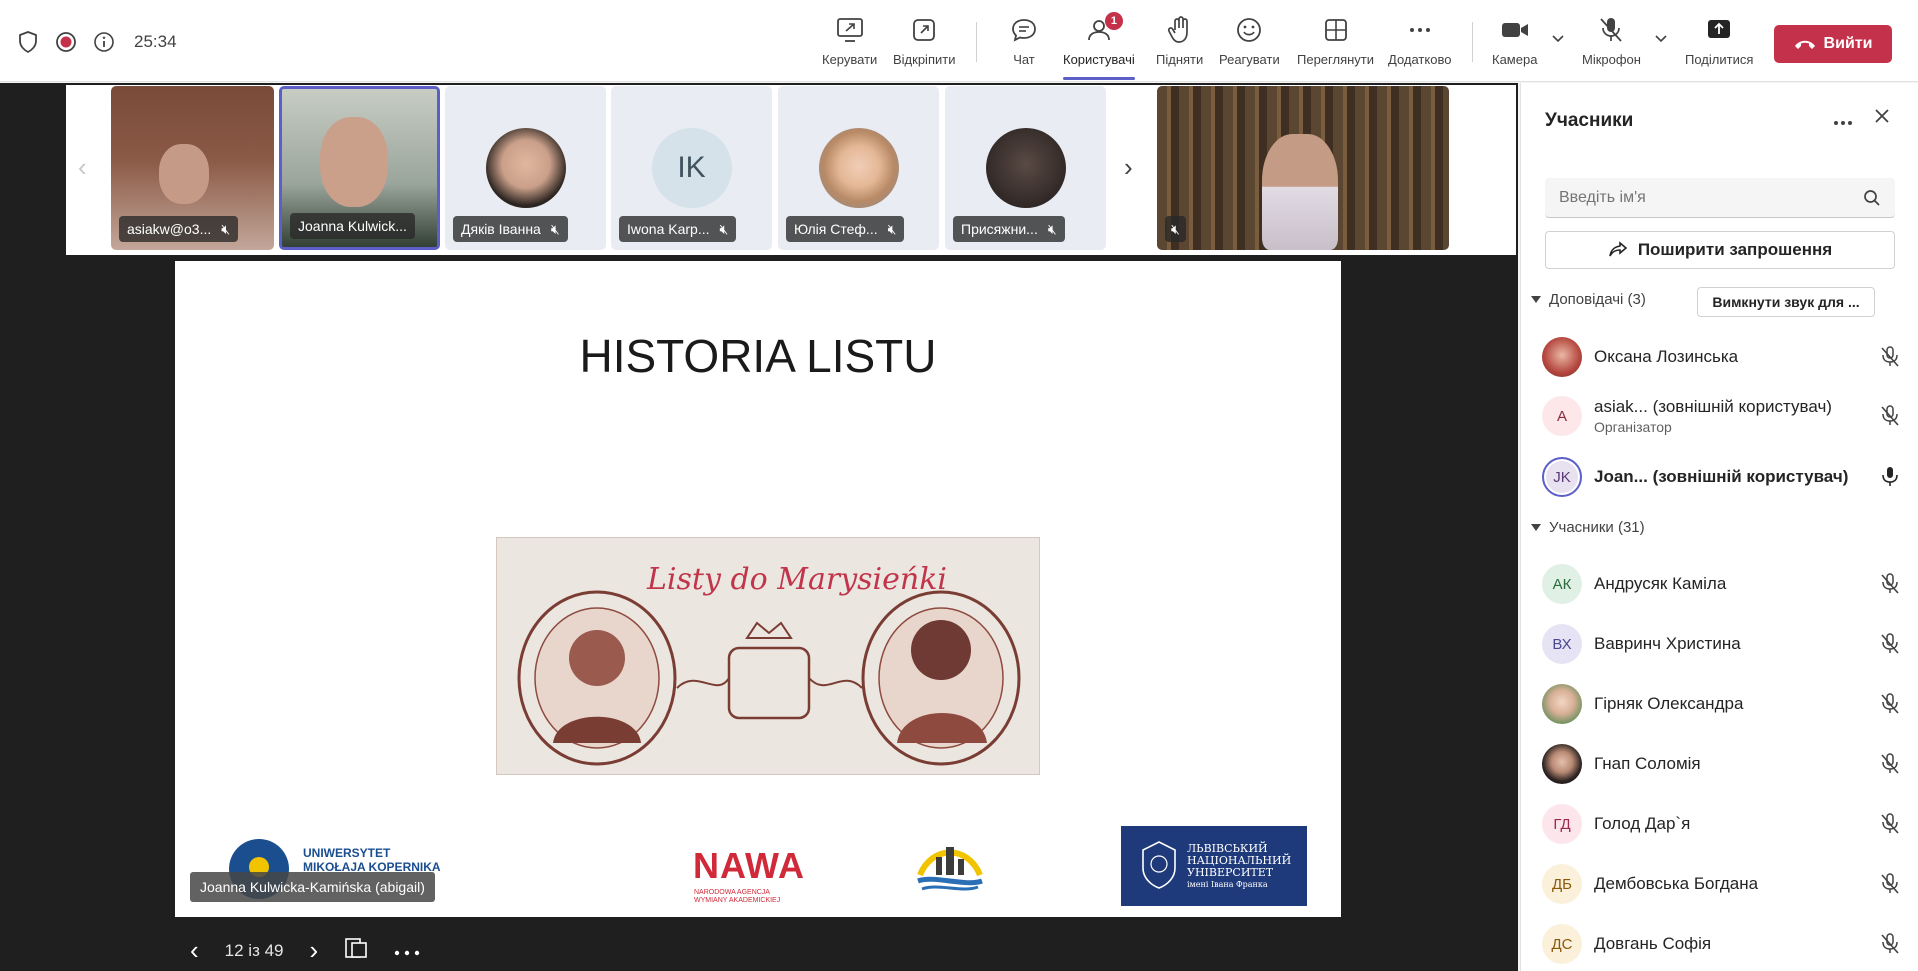 The height and width of the screenshot is (971, 1918). Describe the element at coordinates (510, 229) in the screenshot. I see `tile-name: Дяків Іванна 🔇︎` at that location.